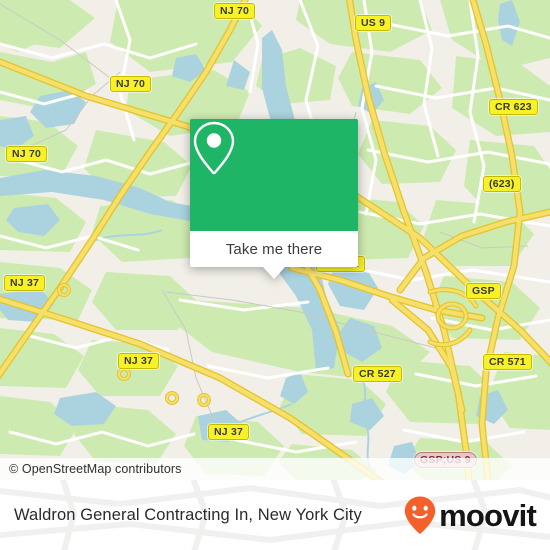 The height and width of the screenshot is (550, 550). Describe the element at coordinates (483, 291) in the screenshot. I see `road-shield: GSP` at that location.